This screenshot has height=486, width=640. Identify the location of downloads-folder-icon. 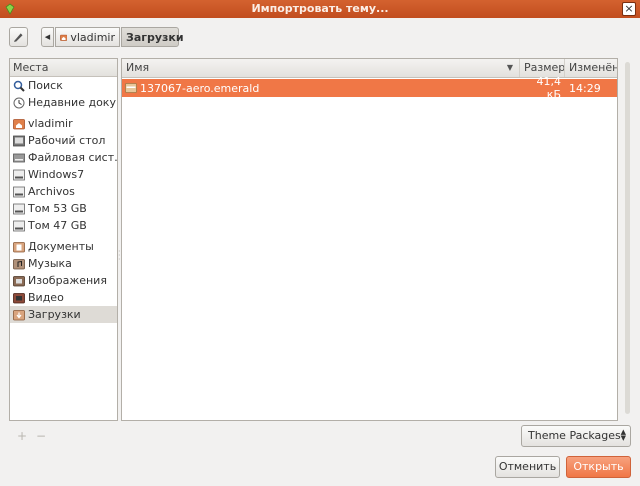
(19, 314).